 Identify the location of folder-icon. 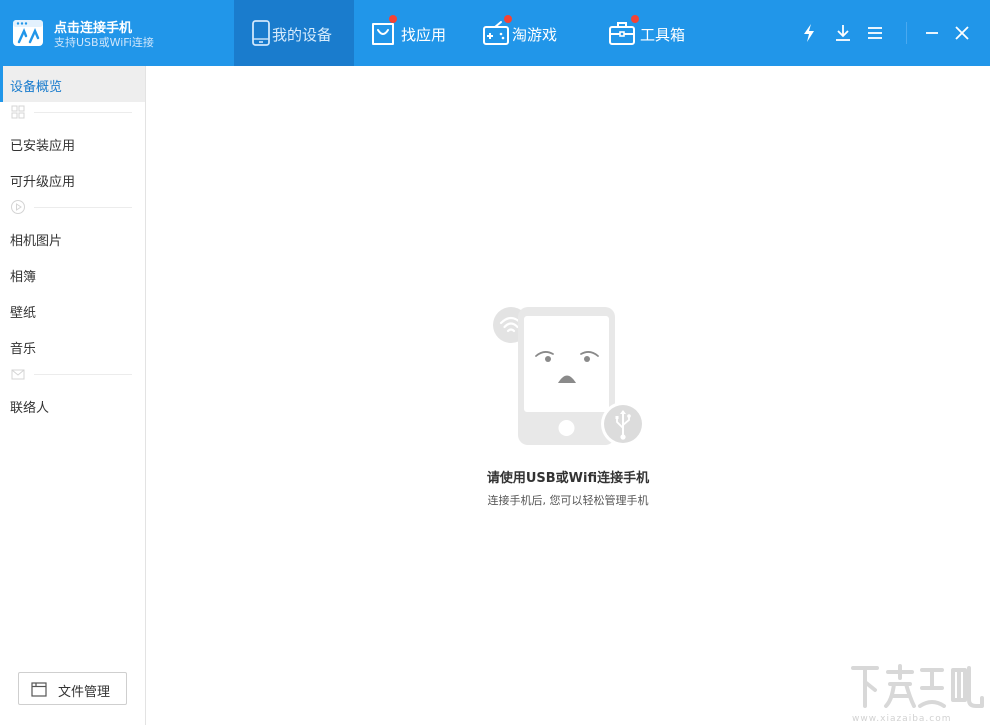
(39, 689).